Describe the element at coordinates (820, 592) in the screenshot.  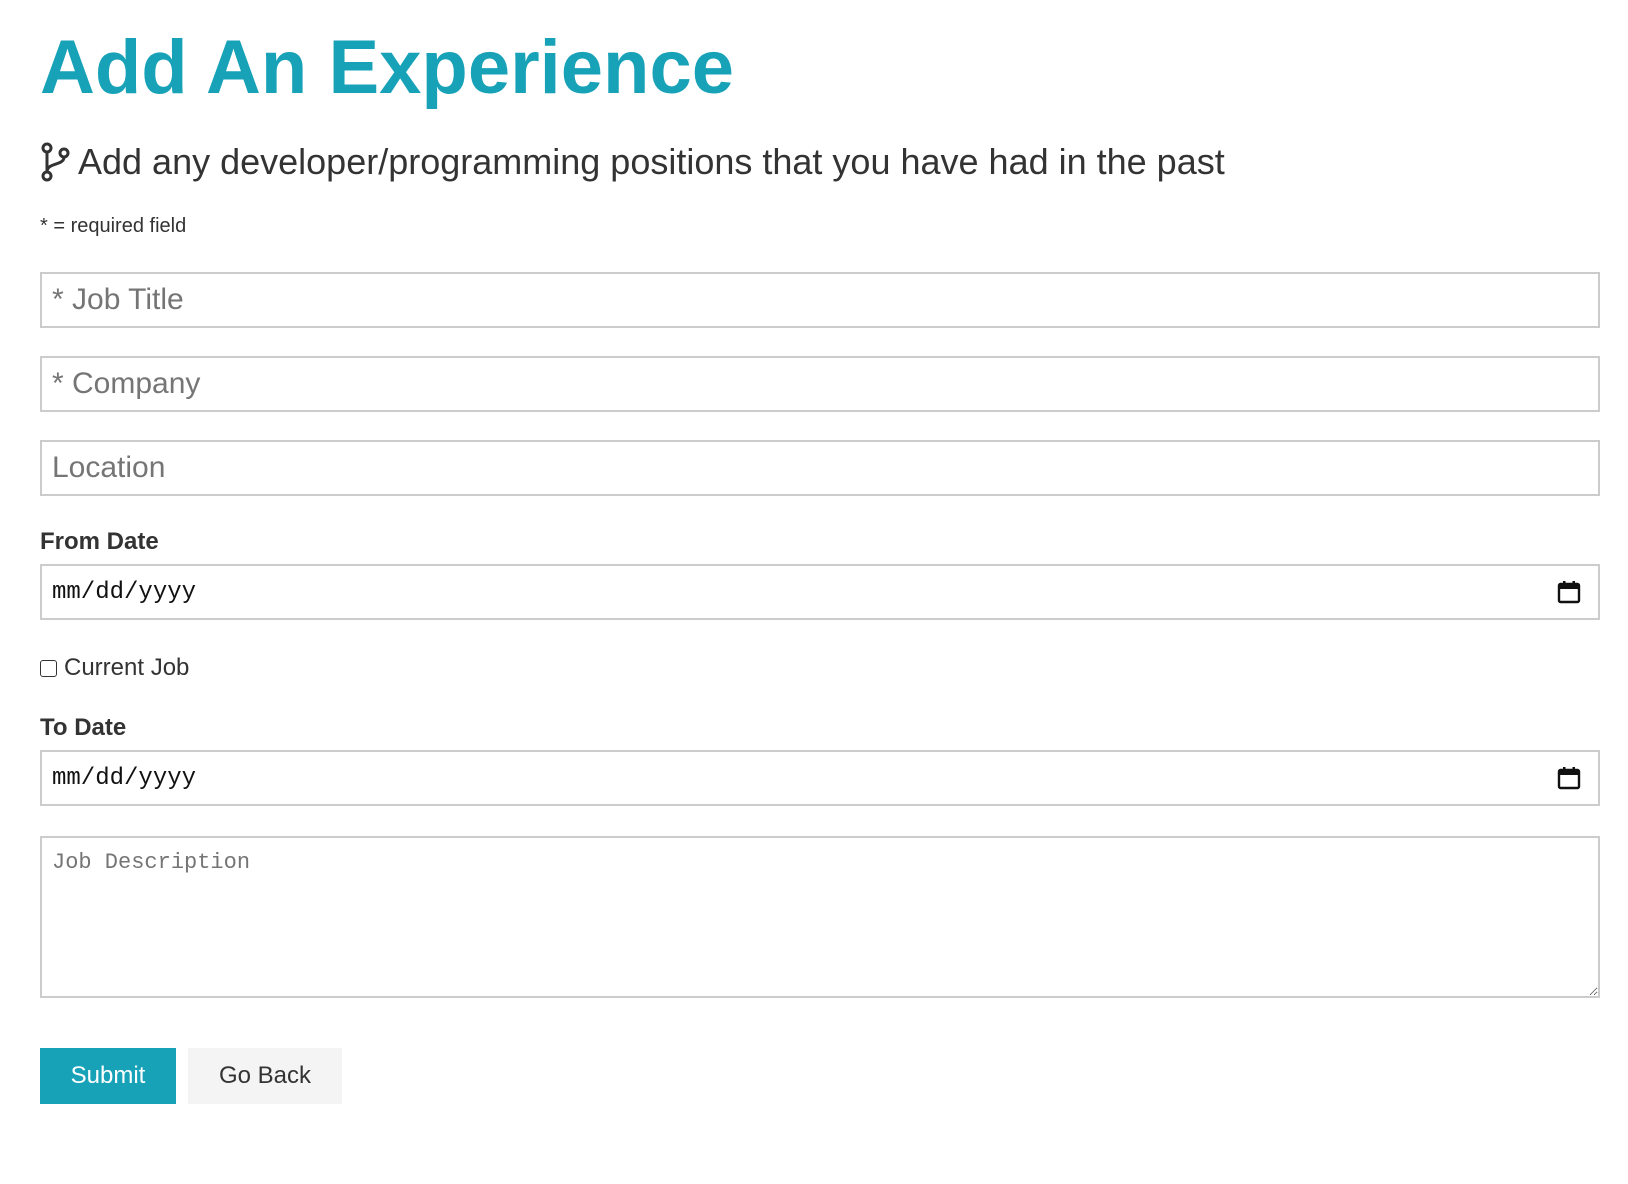
I see `from-date-input: mm/dd/yyyy` at that location.